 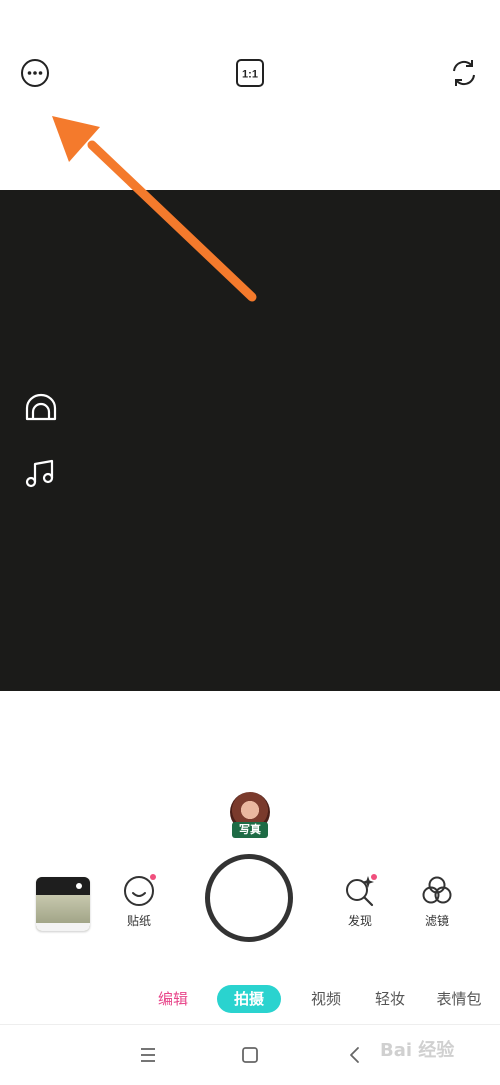 I want to click on system-navigation-bar: Bai 经验, so click(x=250, y=1054).